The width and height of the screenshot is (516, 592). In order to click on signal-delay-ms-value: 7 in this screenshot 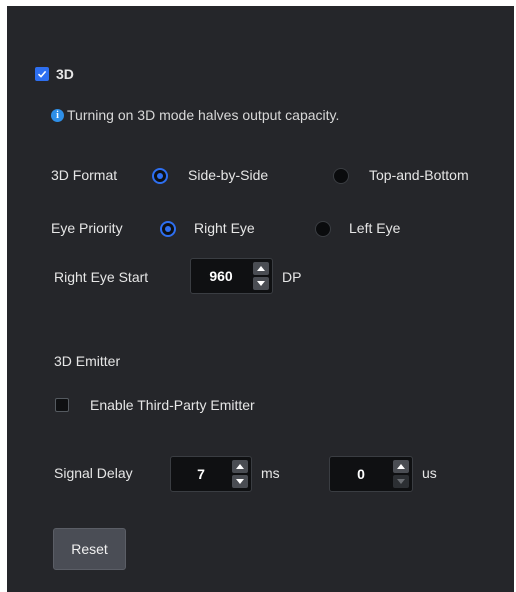, I will do `click(201, 474)`.